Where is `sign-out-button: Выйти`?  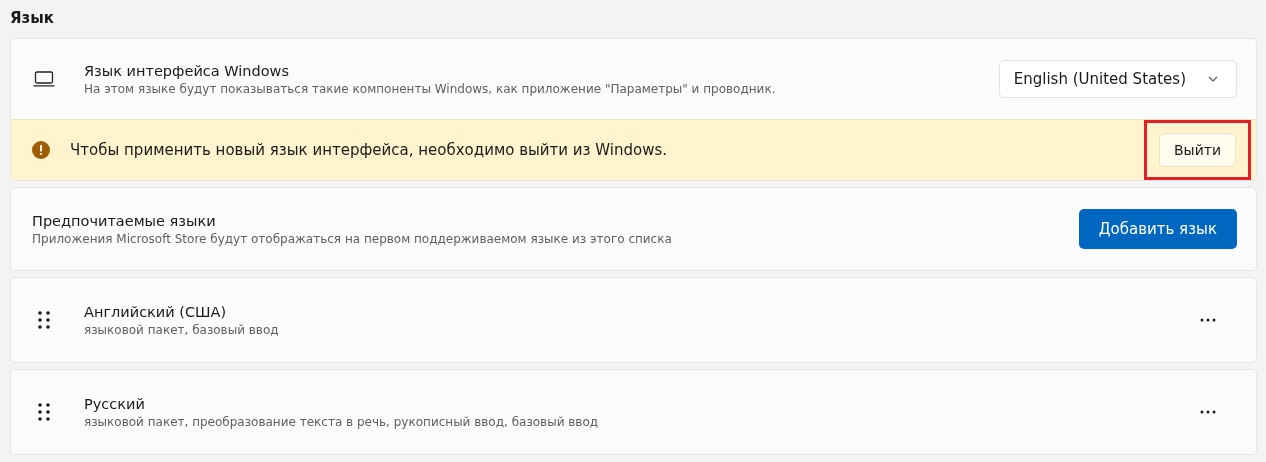 sign-out-button: Выйти is located at coordinates (1197, 150).